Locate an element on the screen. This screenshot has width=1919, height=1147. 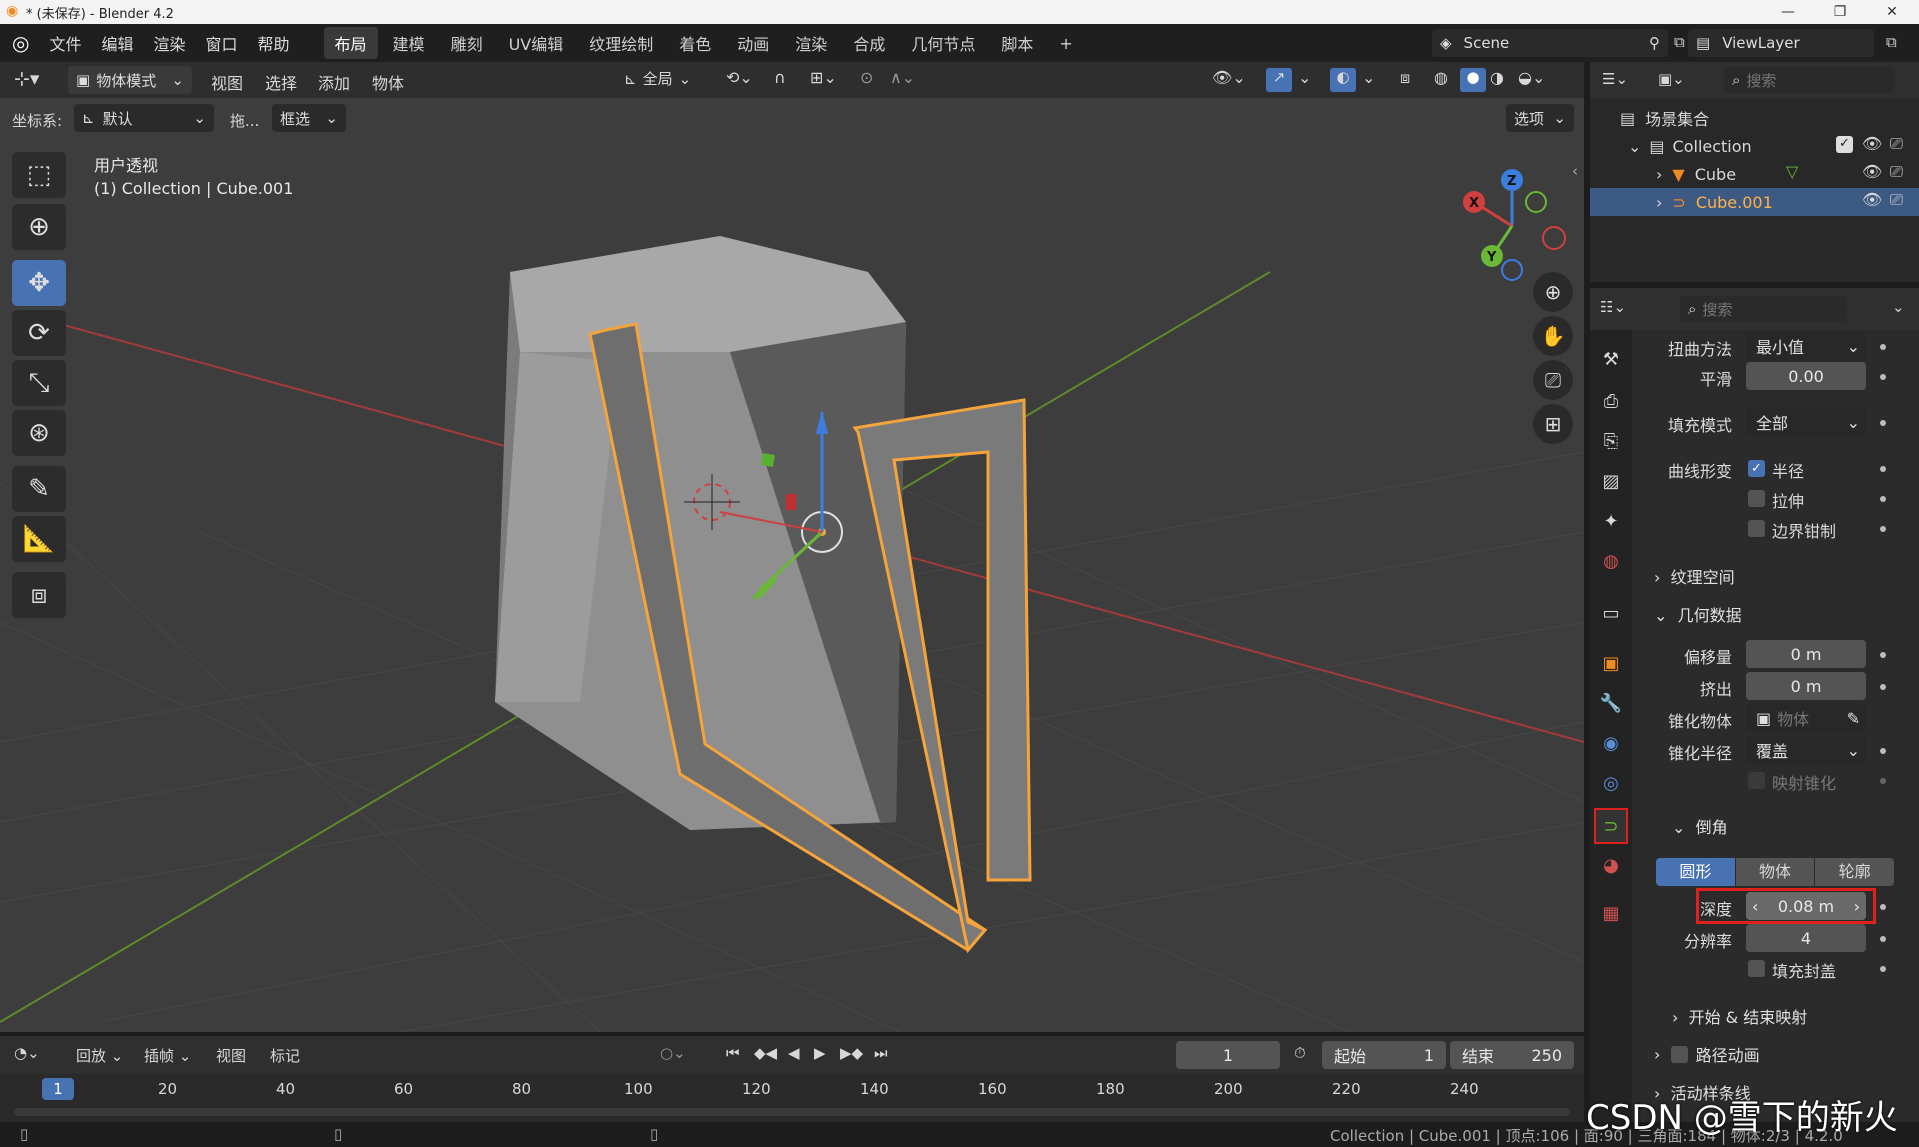
menu-playback: 回放 ⌄ is located at coordinates (99, 1055).